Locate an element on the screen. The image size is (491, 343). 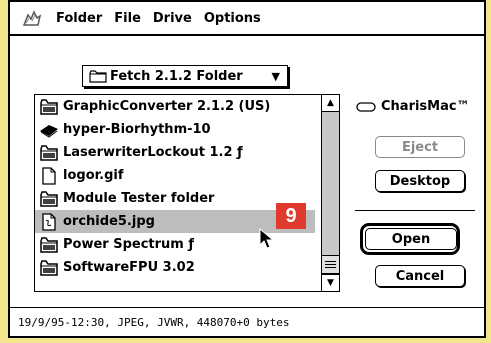
hypercard-stack-icon is located at coordinates (49, 130).